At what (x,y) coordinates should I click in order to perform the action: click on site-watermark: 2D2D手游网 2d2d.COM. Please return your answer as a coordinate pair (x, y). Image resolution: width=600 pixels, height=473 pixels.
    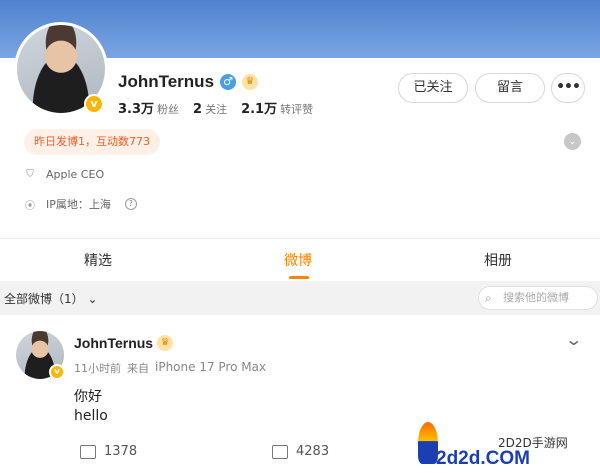
    Looking at the image, I should click on (507, 446).